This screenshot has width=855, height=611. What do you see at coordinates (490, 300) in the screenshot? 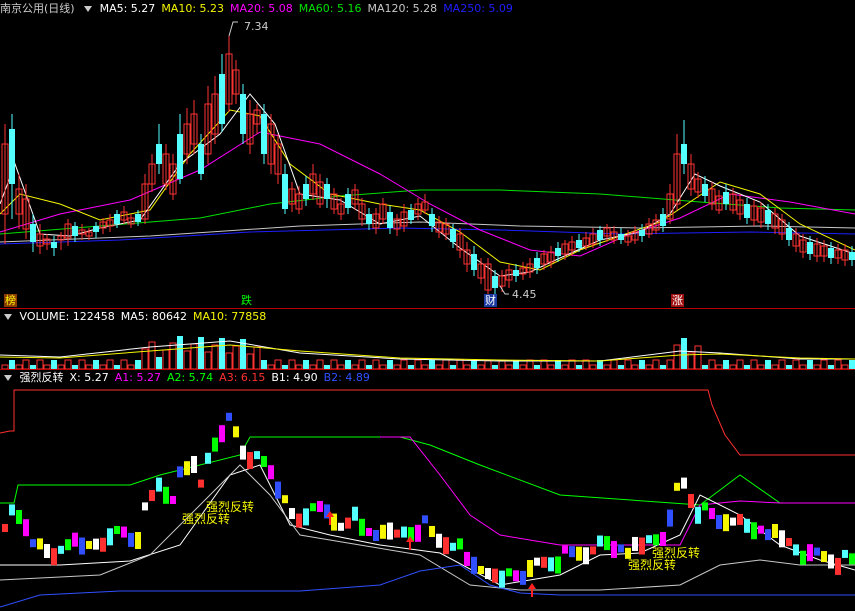
I see `event-tag: 财` at bounding box center [490, 300].